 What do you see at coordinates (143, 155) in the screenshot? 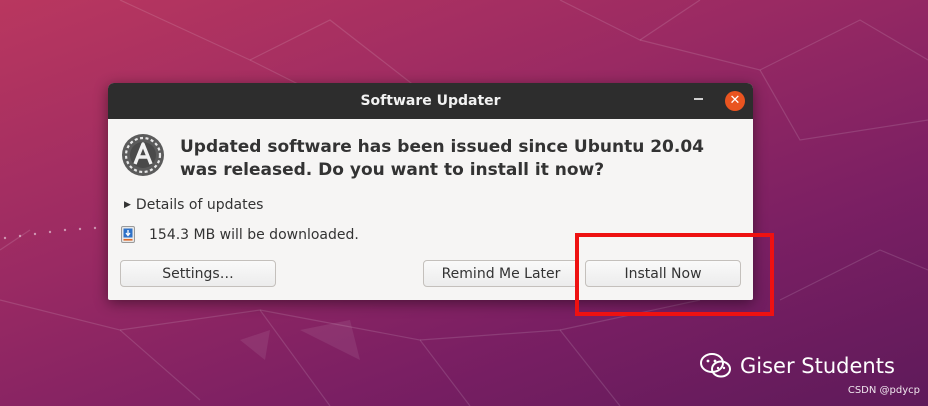
I see `software-updater-icon` at bounding box center [143, 155].